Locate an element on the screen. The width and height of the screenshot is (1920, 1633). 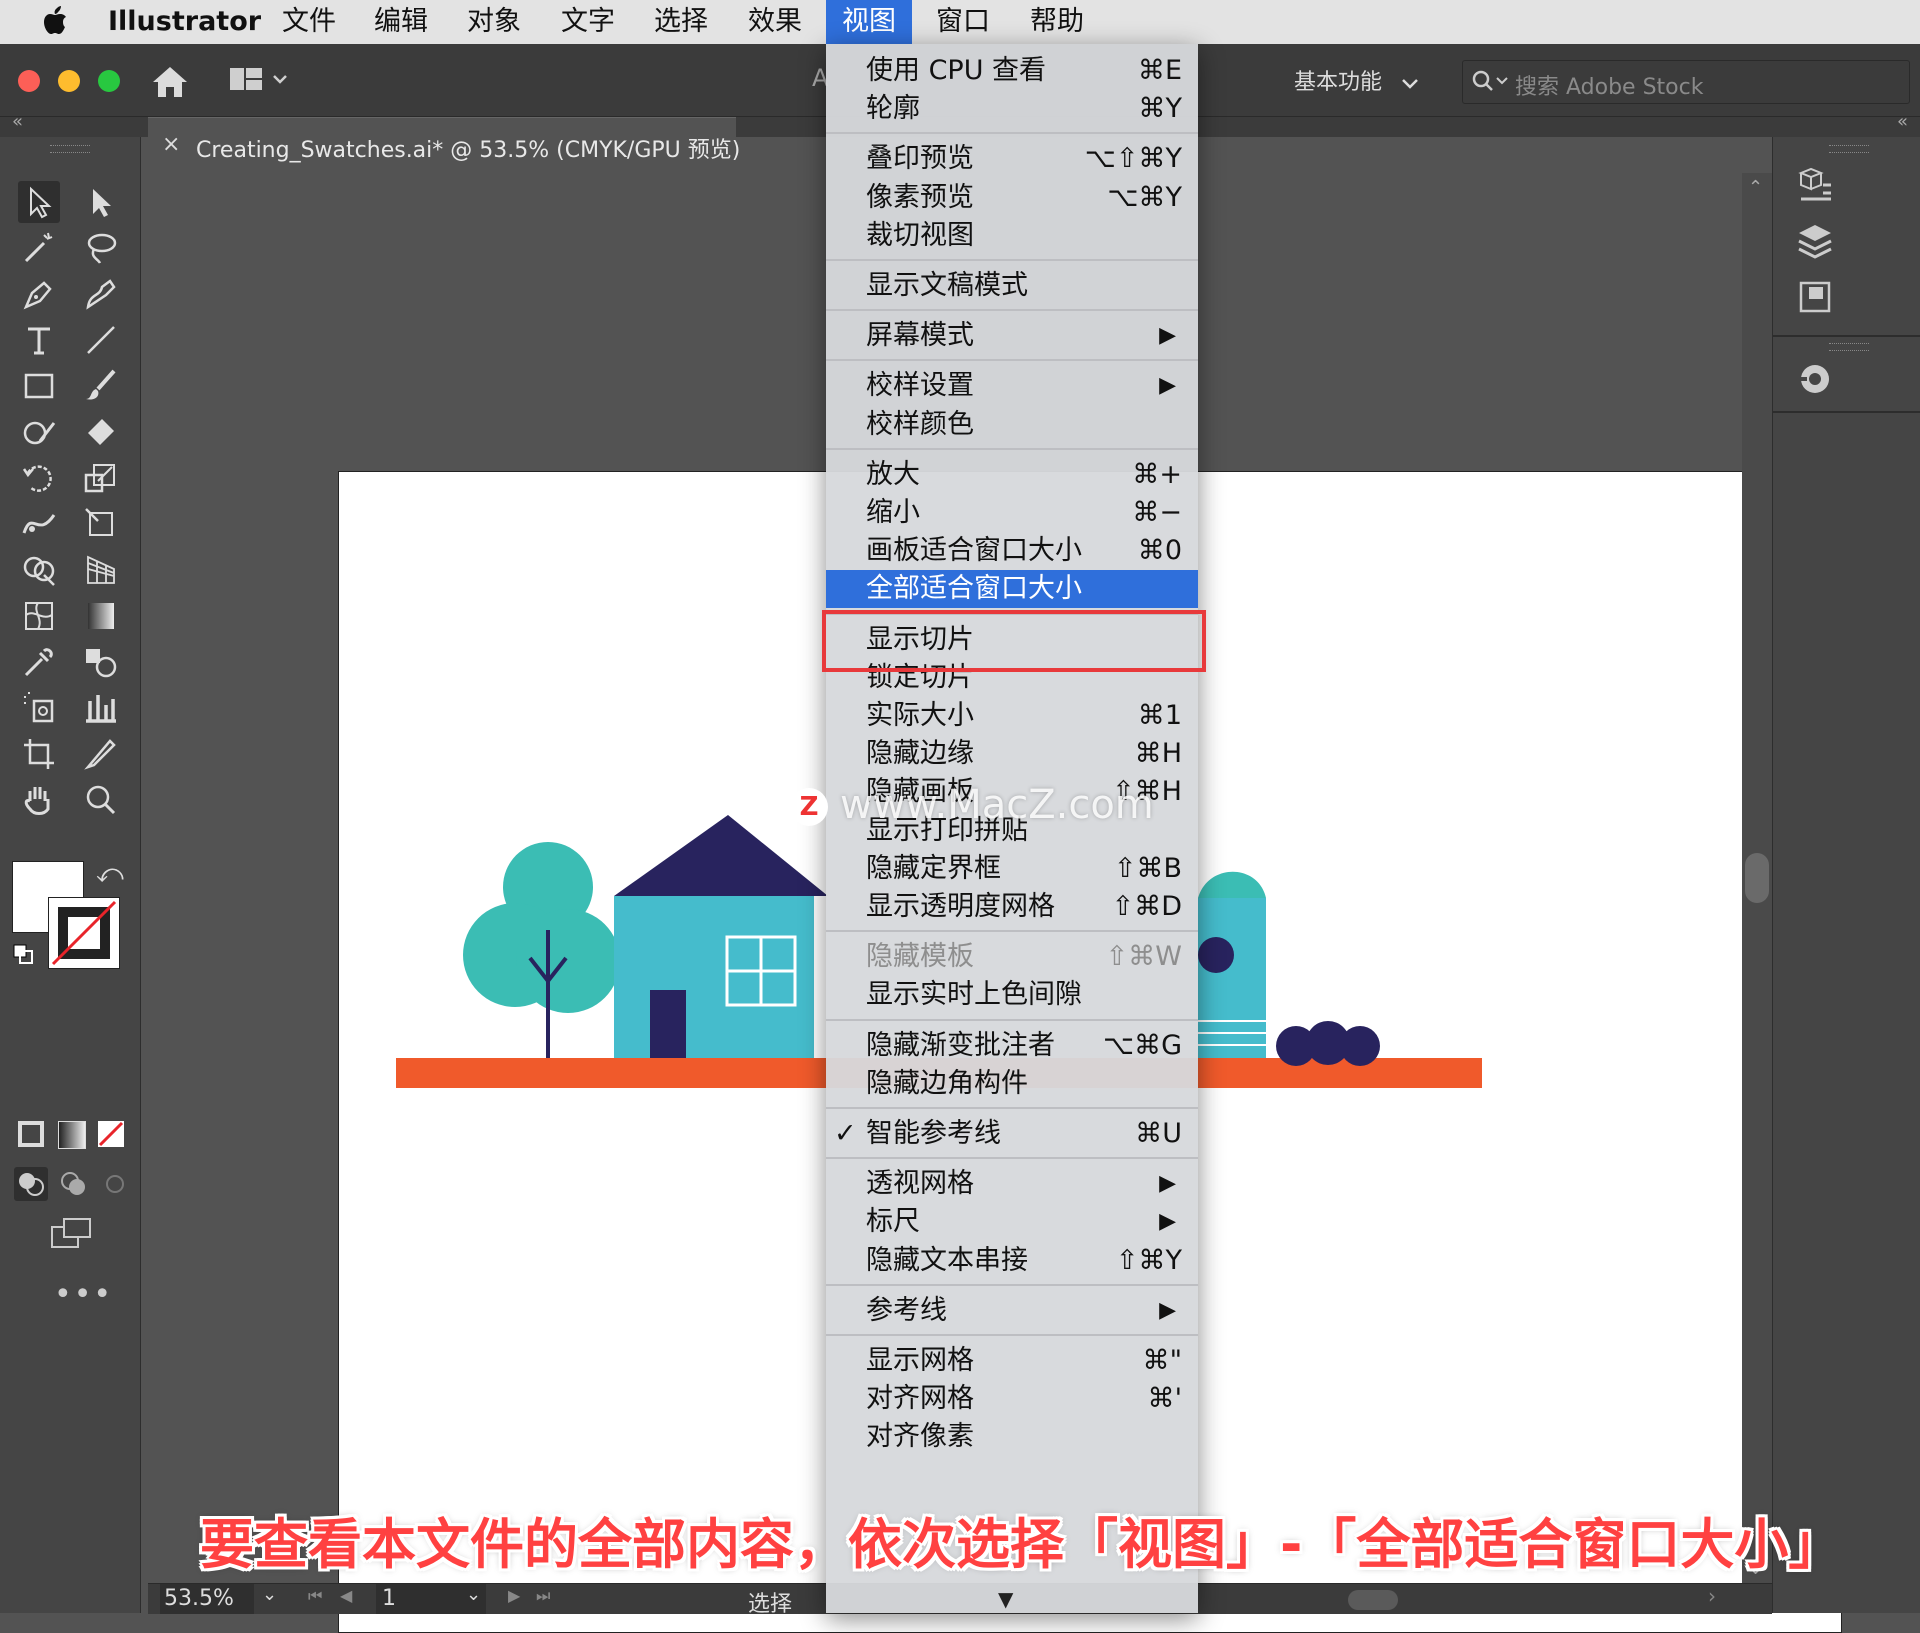
view-menu-item: ✓ 智能参考线 ⌘U is located at coordinates (1012, 1134).